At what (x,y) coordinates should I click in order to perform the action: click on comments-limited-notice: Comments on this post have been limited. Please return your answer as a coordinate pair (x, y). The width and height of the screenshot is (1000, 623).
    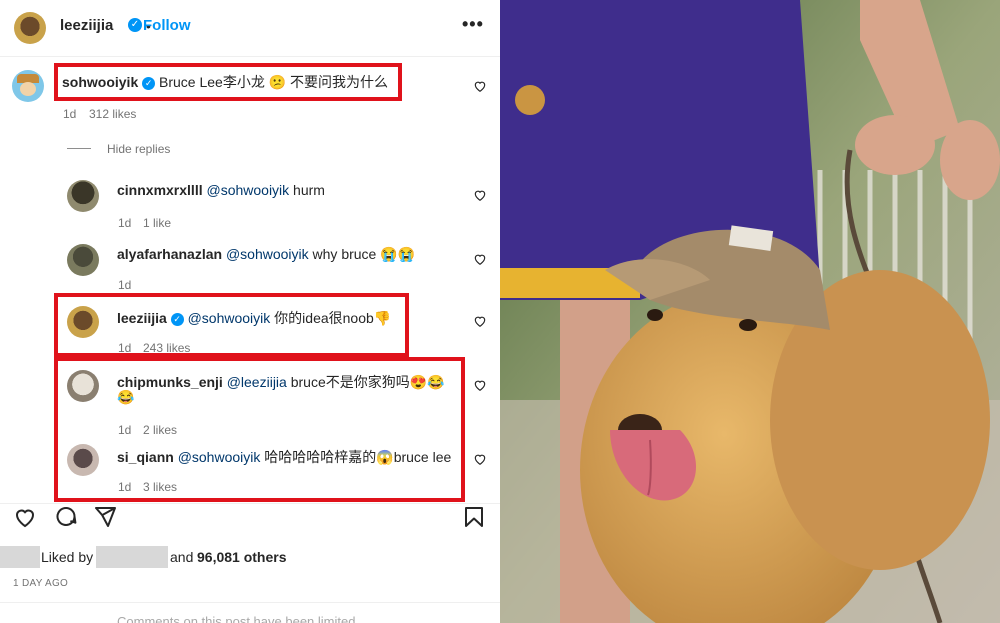
    Looking at the image, I should click on (236, 618).